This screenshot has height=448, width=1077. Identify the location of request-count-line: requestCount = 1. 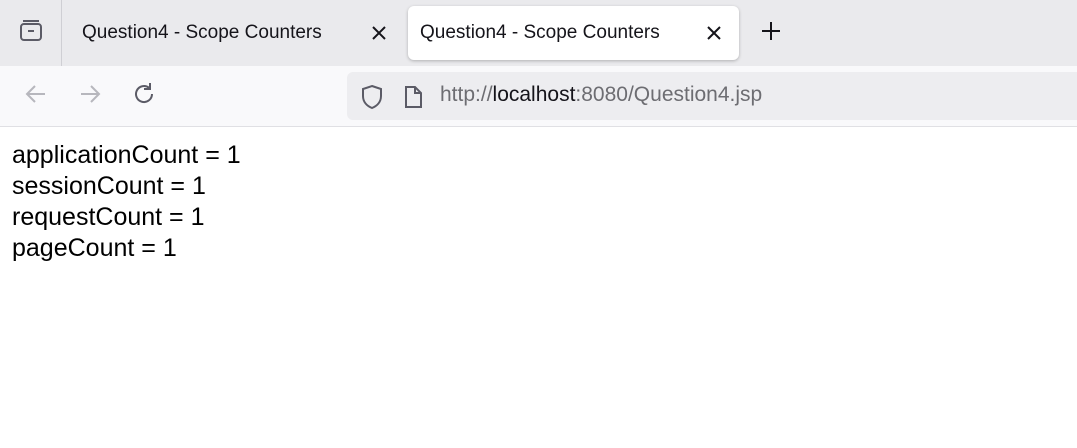
(108, 217).